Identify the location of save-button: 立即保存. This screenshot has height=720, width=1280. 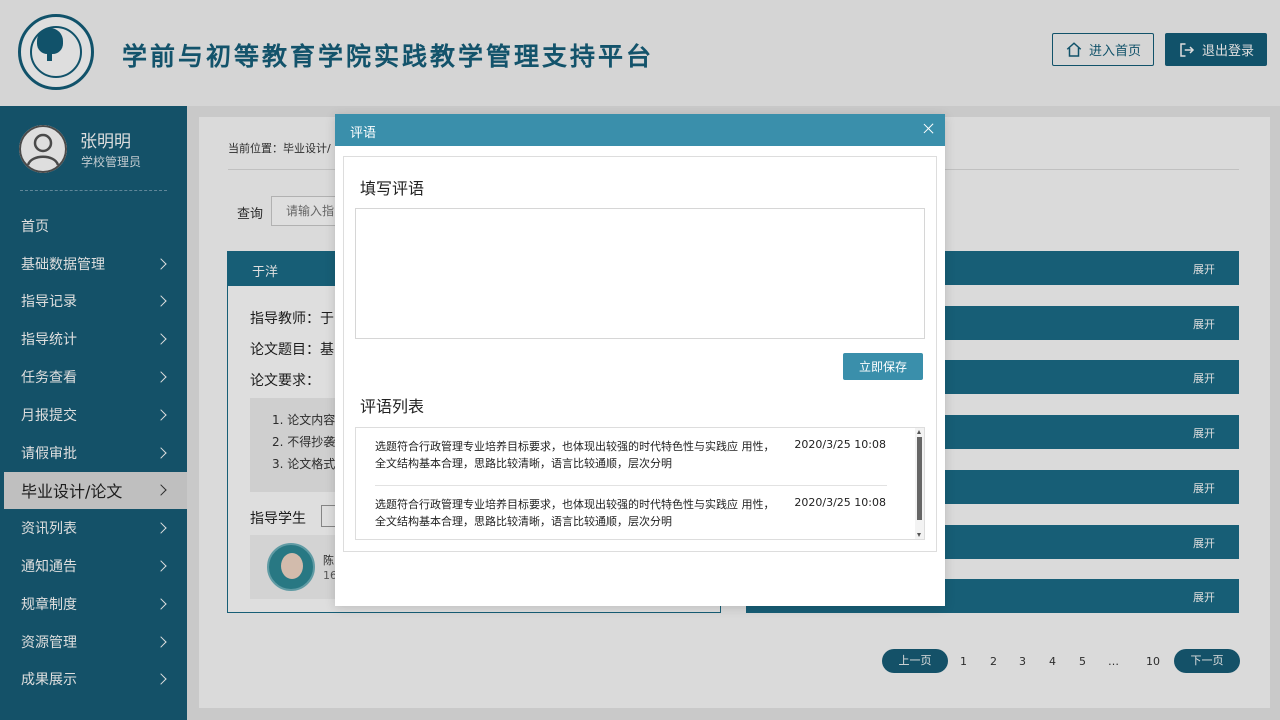
(883, 366).